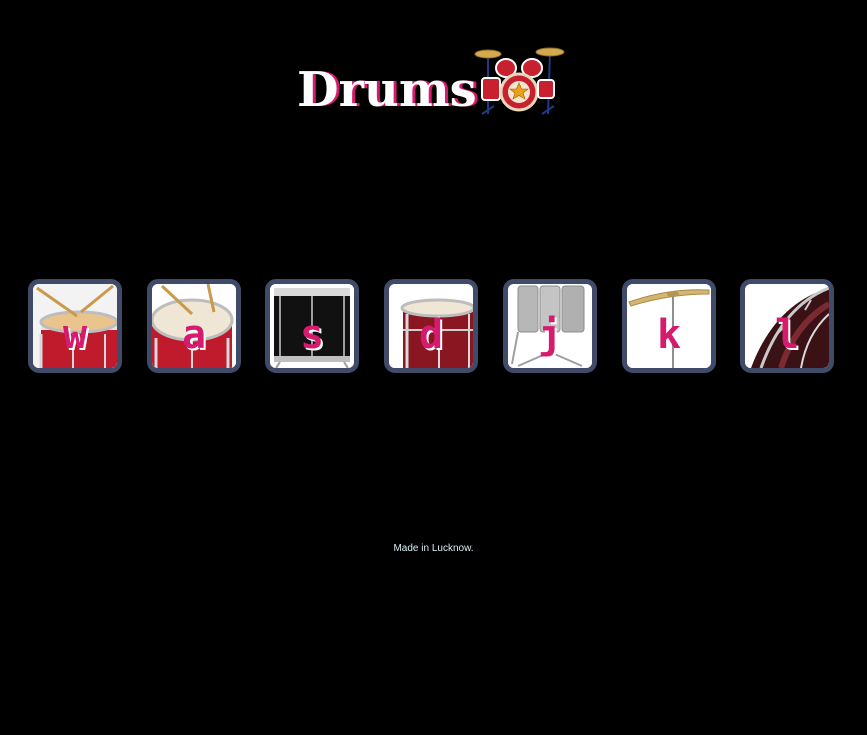 Image resolution: width=867 pixels, height=735 pixels. Describe the element at coordinates (550, 335) in the screenshot. I see `drum-key-label: j` at that location.